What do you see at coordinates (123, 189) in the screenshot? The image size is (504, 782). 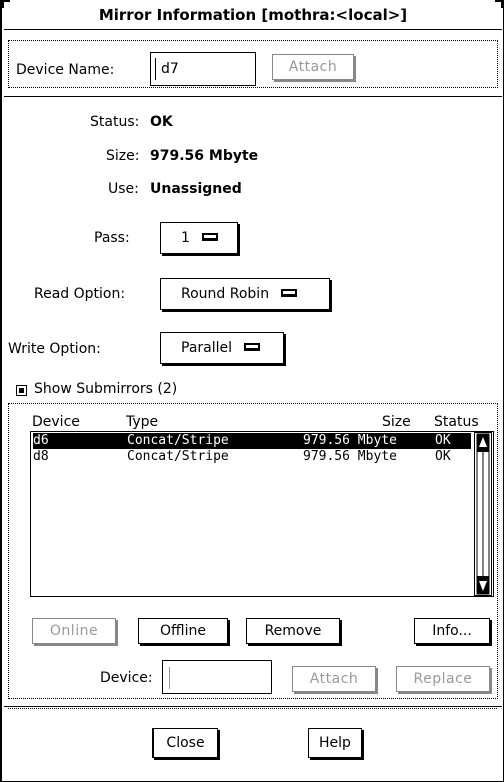 I see `use-label: Use:` at bounding box center [123, 189].